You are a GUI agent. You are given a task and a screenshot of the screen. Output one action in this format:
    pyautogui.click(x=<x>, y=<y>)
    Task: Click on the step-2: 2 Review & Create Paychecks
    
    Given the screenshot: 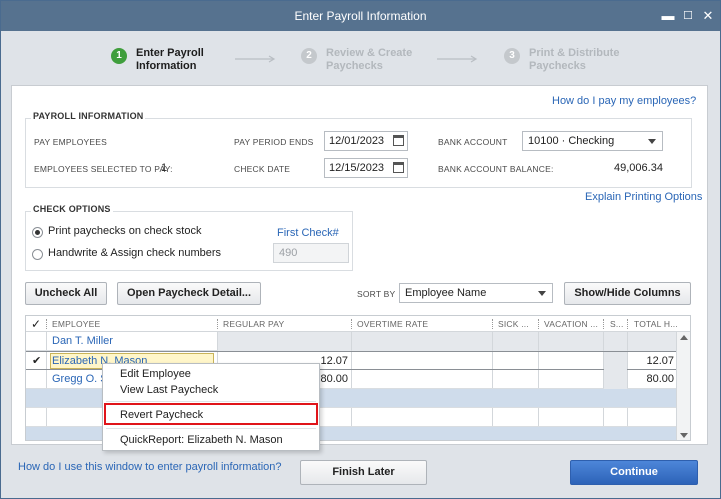 What is the action you would take?
    pyautogui.click(x=356, y=60)
    